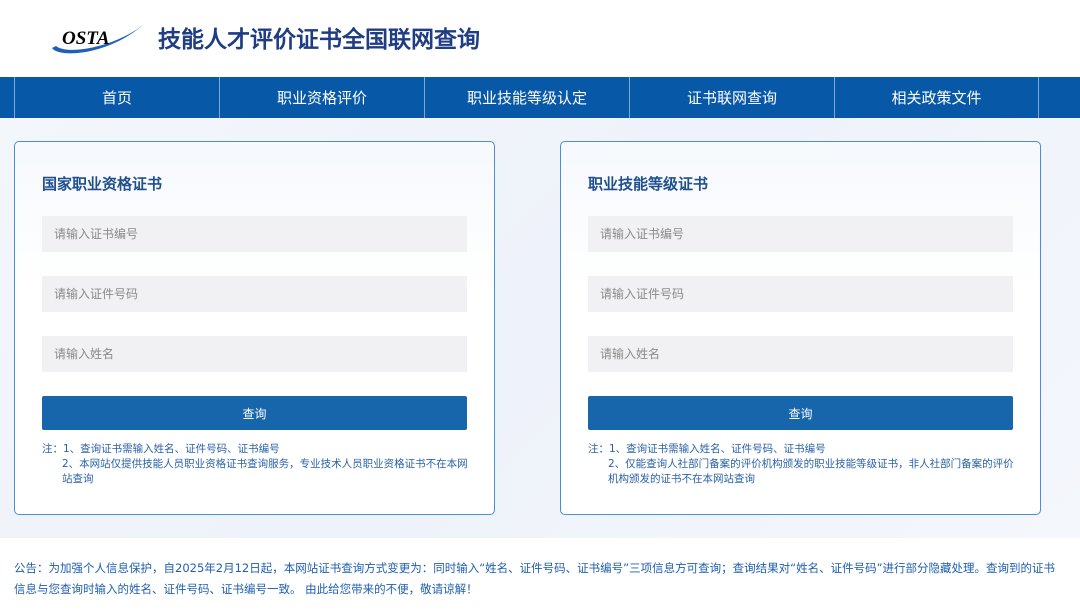 This screenshot has width=1080, height=611. What do you see at coordinates (102, 184) in the screenshot?
I see `card-title: 国家职业资格证书` at bounding box center [102, 184].